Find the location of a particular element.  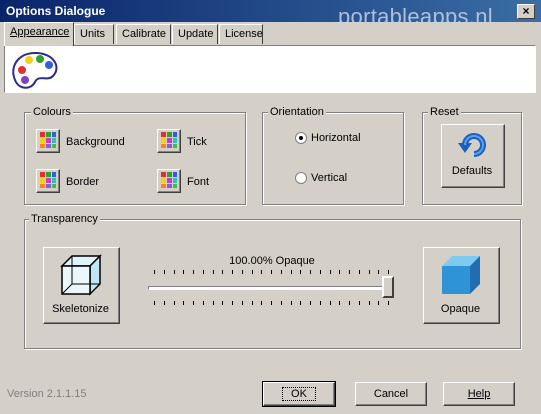

radio-selected-dot is located at coordinates (301, 138).